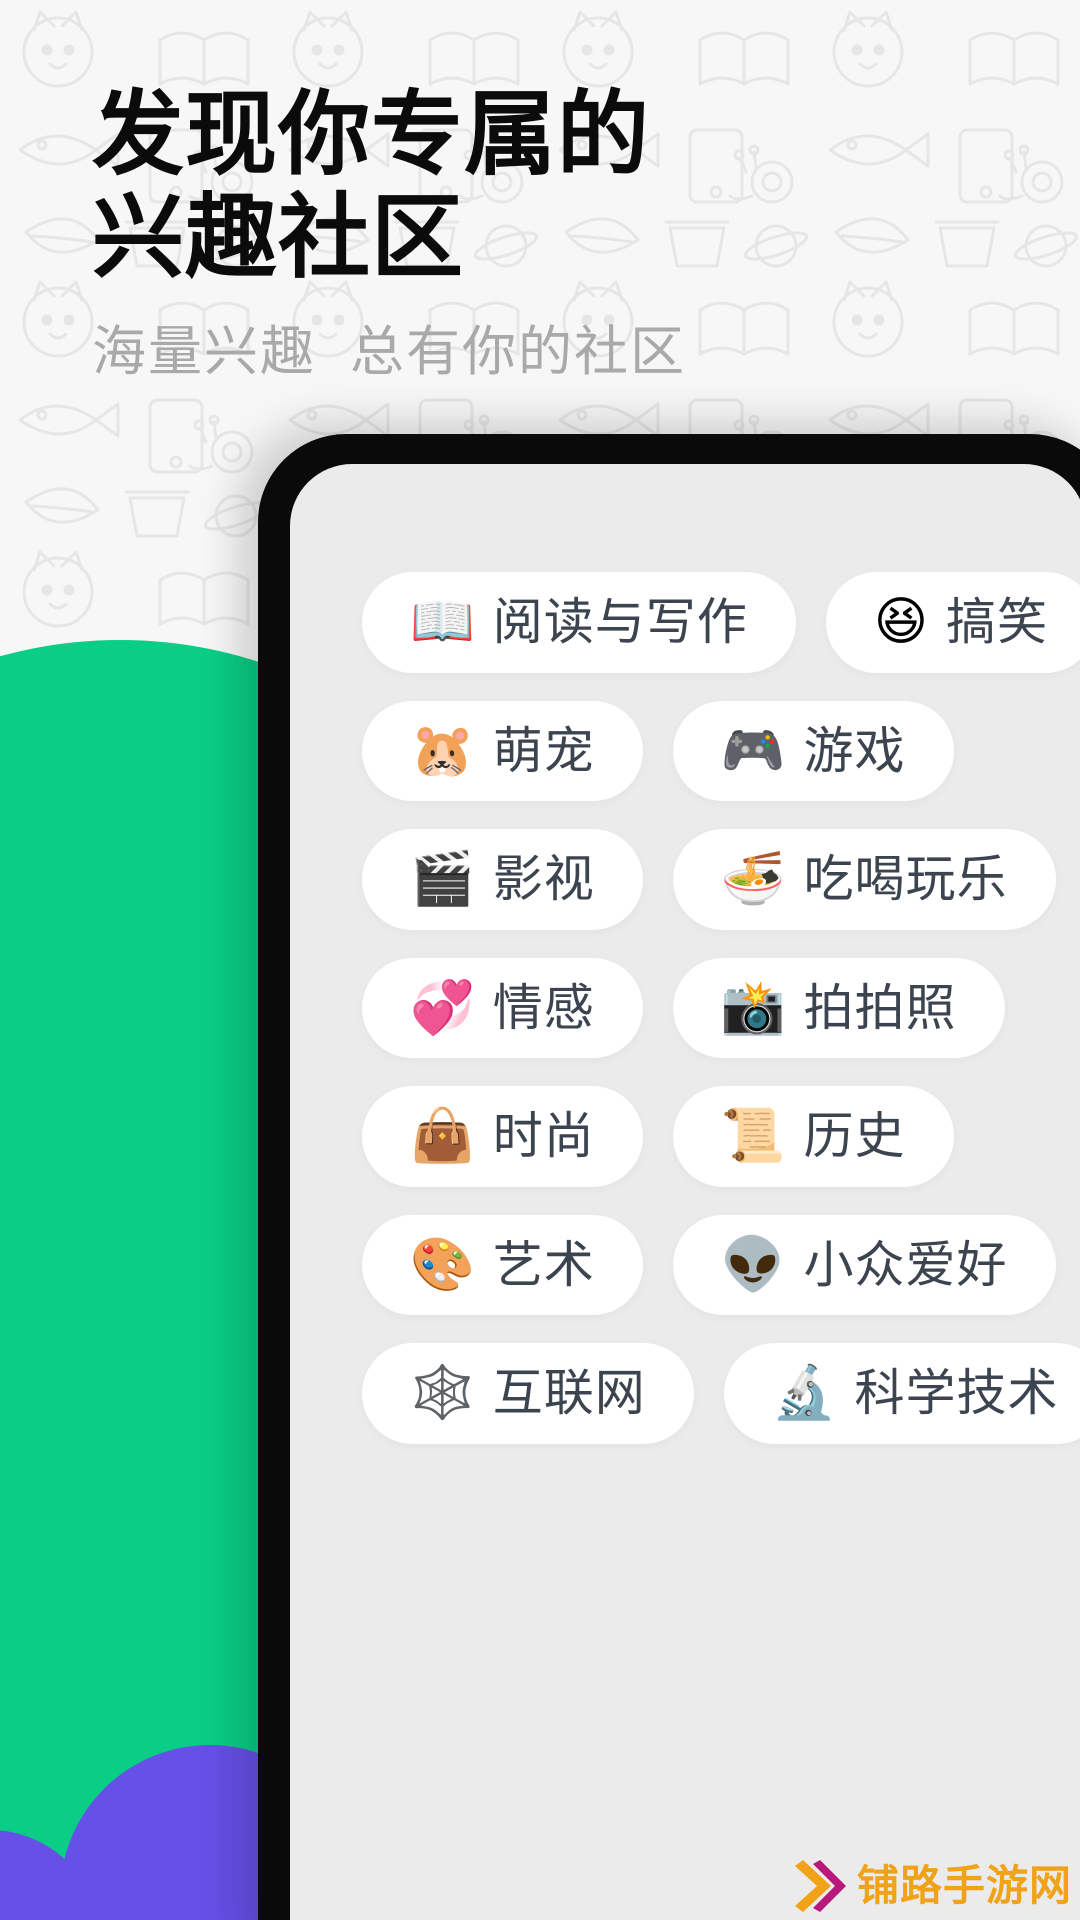  What do you see at coordinates (820, 1886) in the screenshot?
I see `double-chevron-right-icon` at bounding box center [820, 1886].